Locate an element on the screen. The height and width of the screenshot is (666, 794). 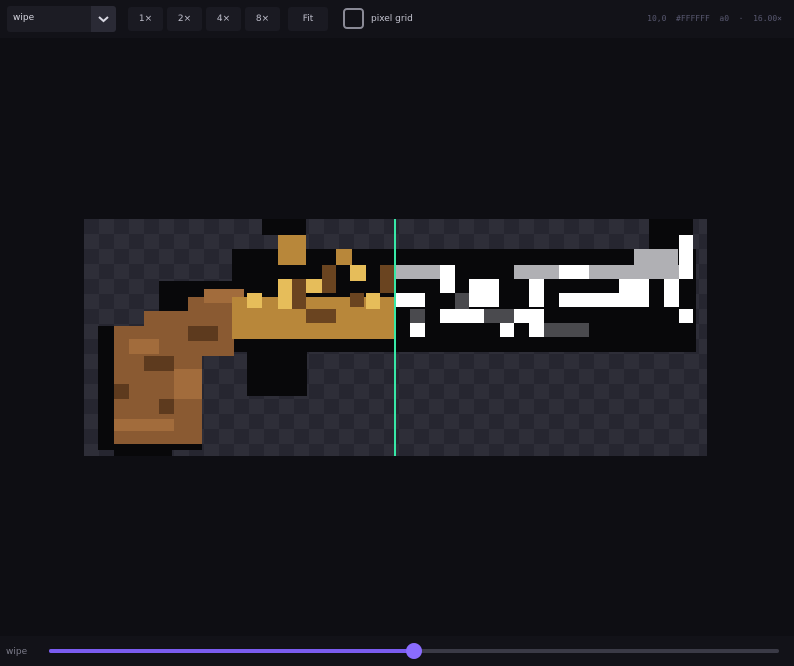
cursor-status-readout: 10,0 #FFFFFF a0 · 16.00× is located at coordinates (714, 18).